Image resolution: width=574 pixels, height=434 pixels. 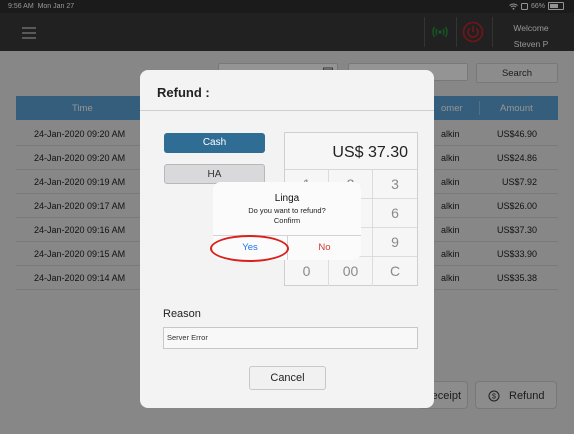 I want to click on payment-ha-button: HA, so click(x=214, y=174).